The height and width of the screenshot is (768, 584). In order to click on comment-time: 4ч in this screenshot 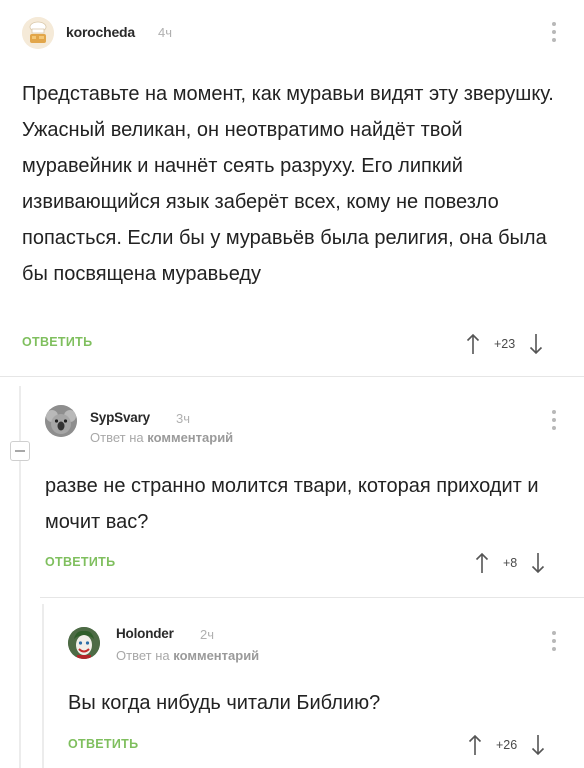, I will do `click(165, 32)`.